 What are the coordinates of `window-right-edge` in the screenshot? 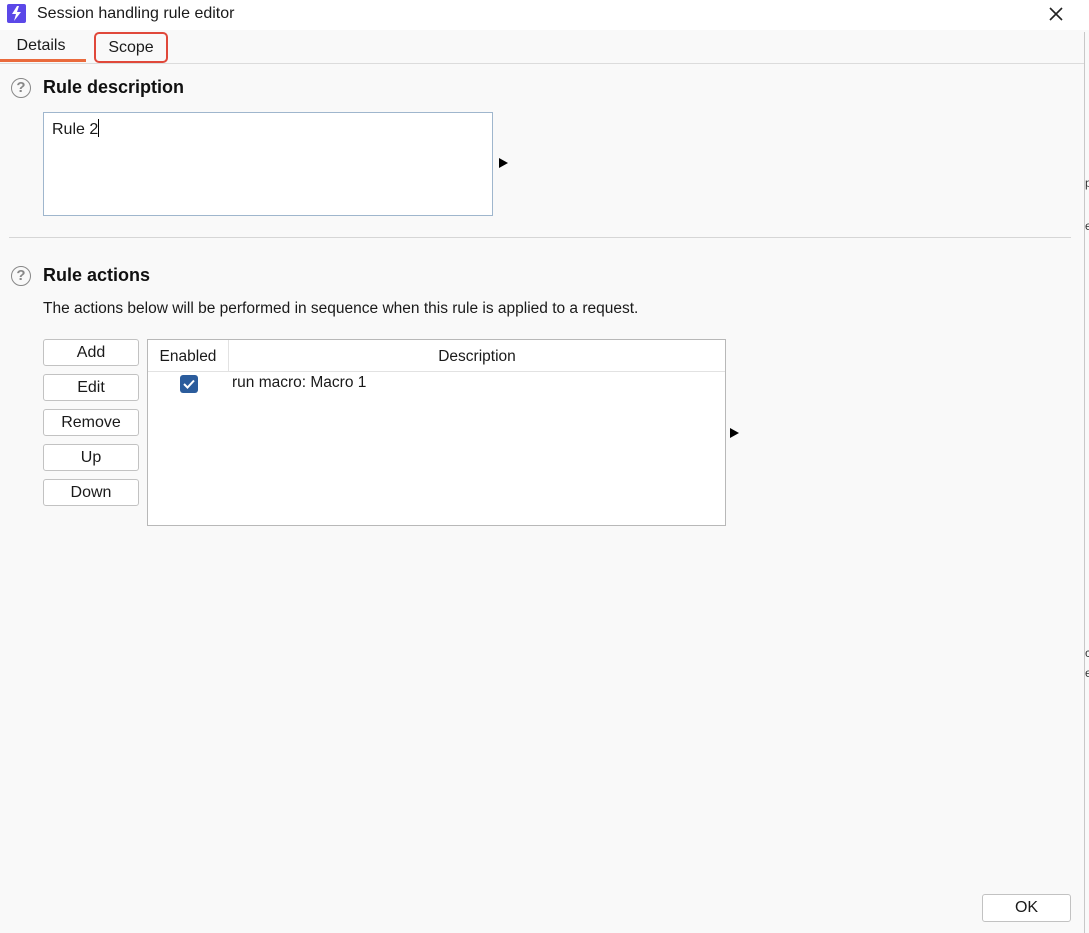 It's located at (1084, 482).